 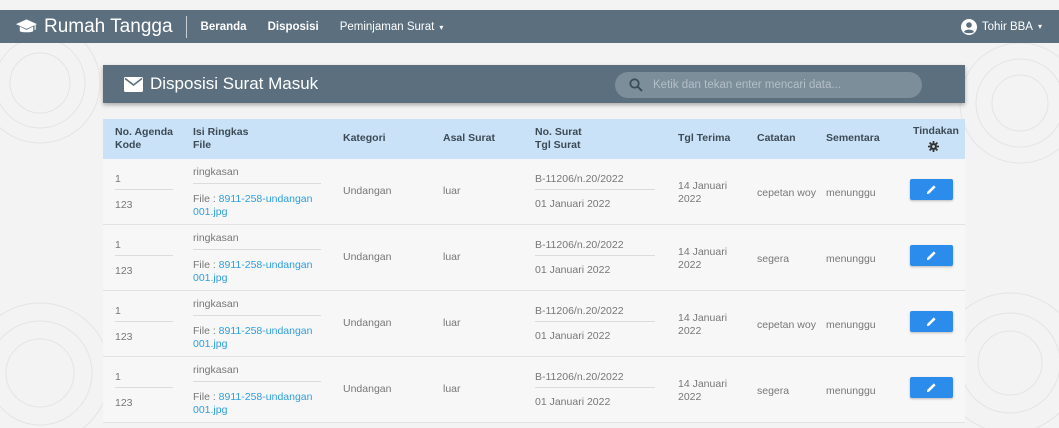 I want to click on panel-header: Disposisi Surat Masuk, so click(x=534, y=84).